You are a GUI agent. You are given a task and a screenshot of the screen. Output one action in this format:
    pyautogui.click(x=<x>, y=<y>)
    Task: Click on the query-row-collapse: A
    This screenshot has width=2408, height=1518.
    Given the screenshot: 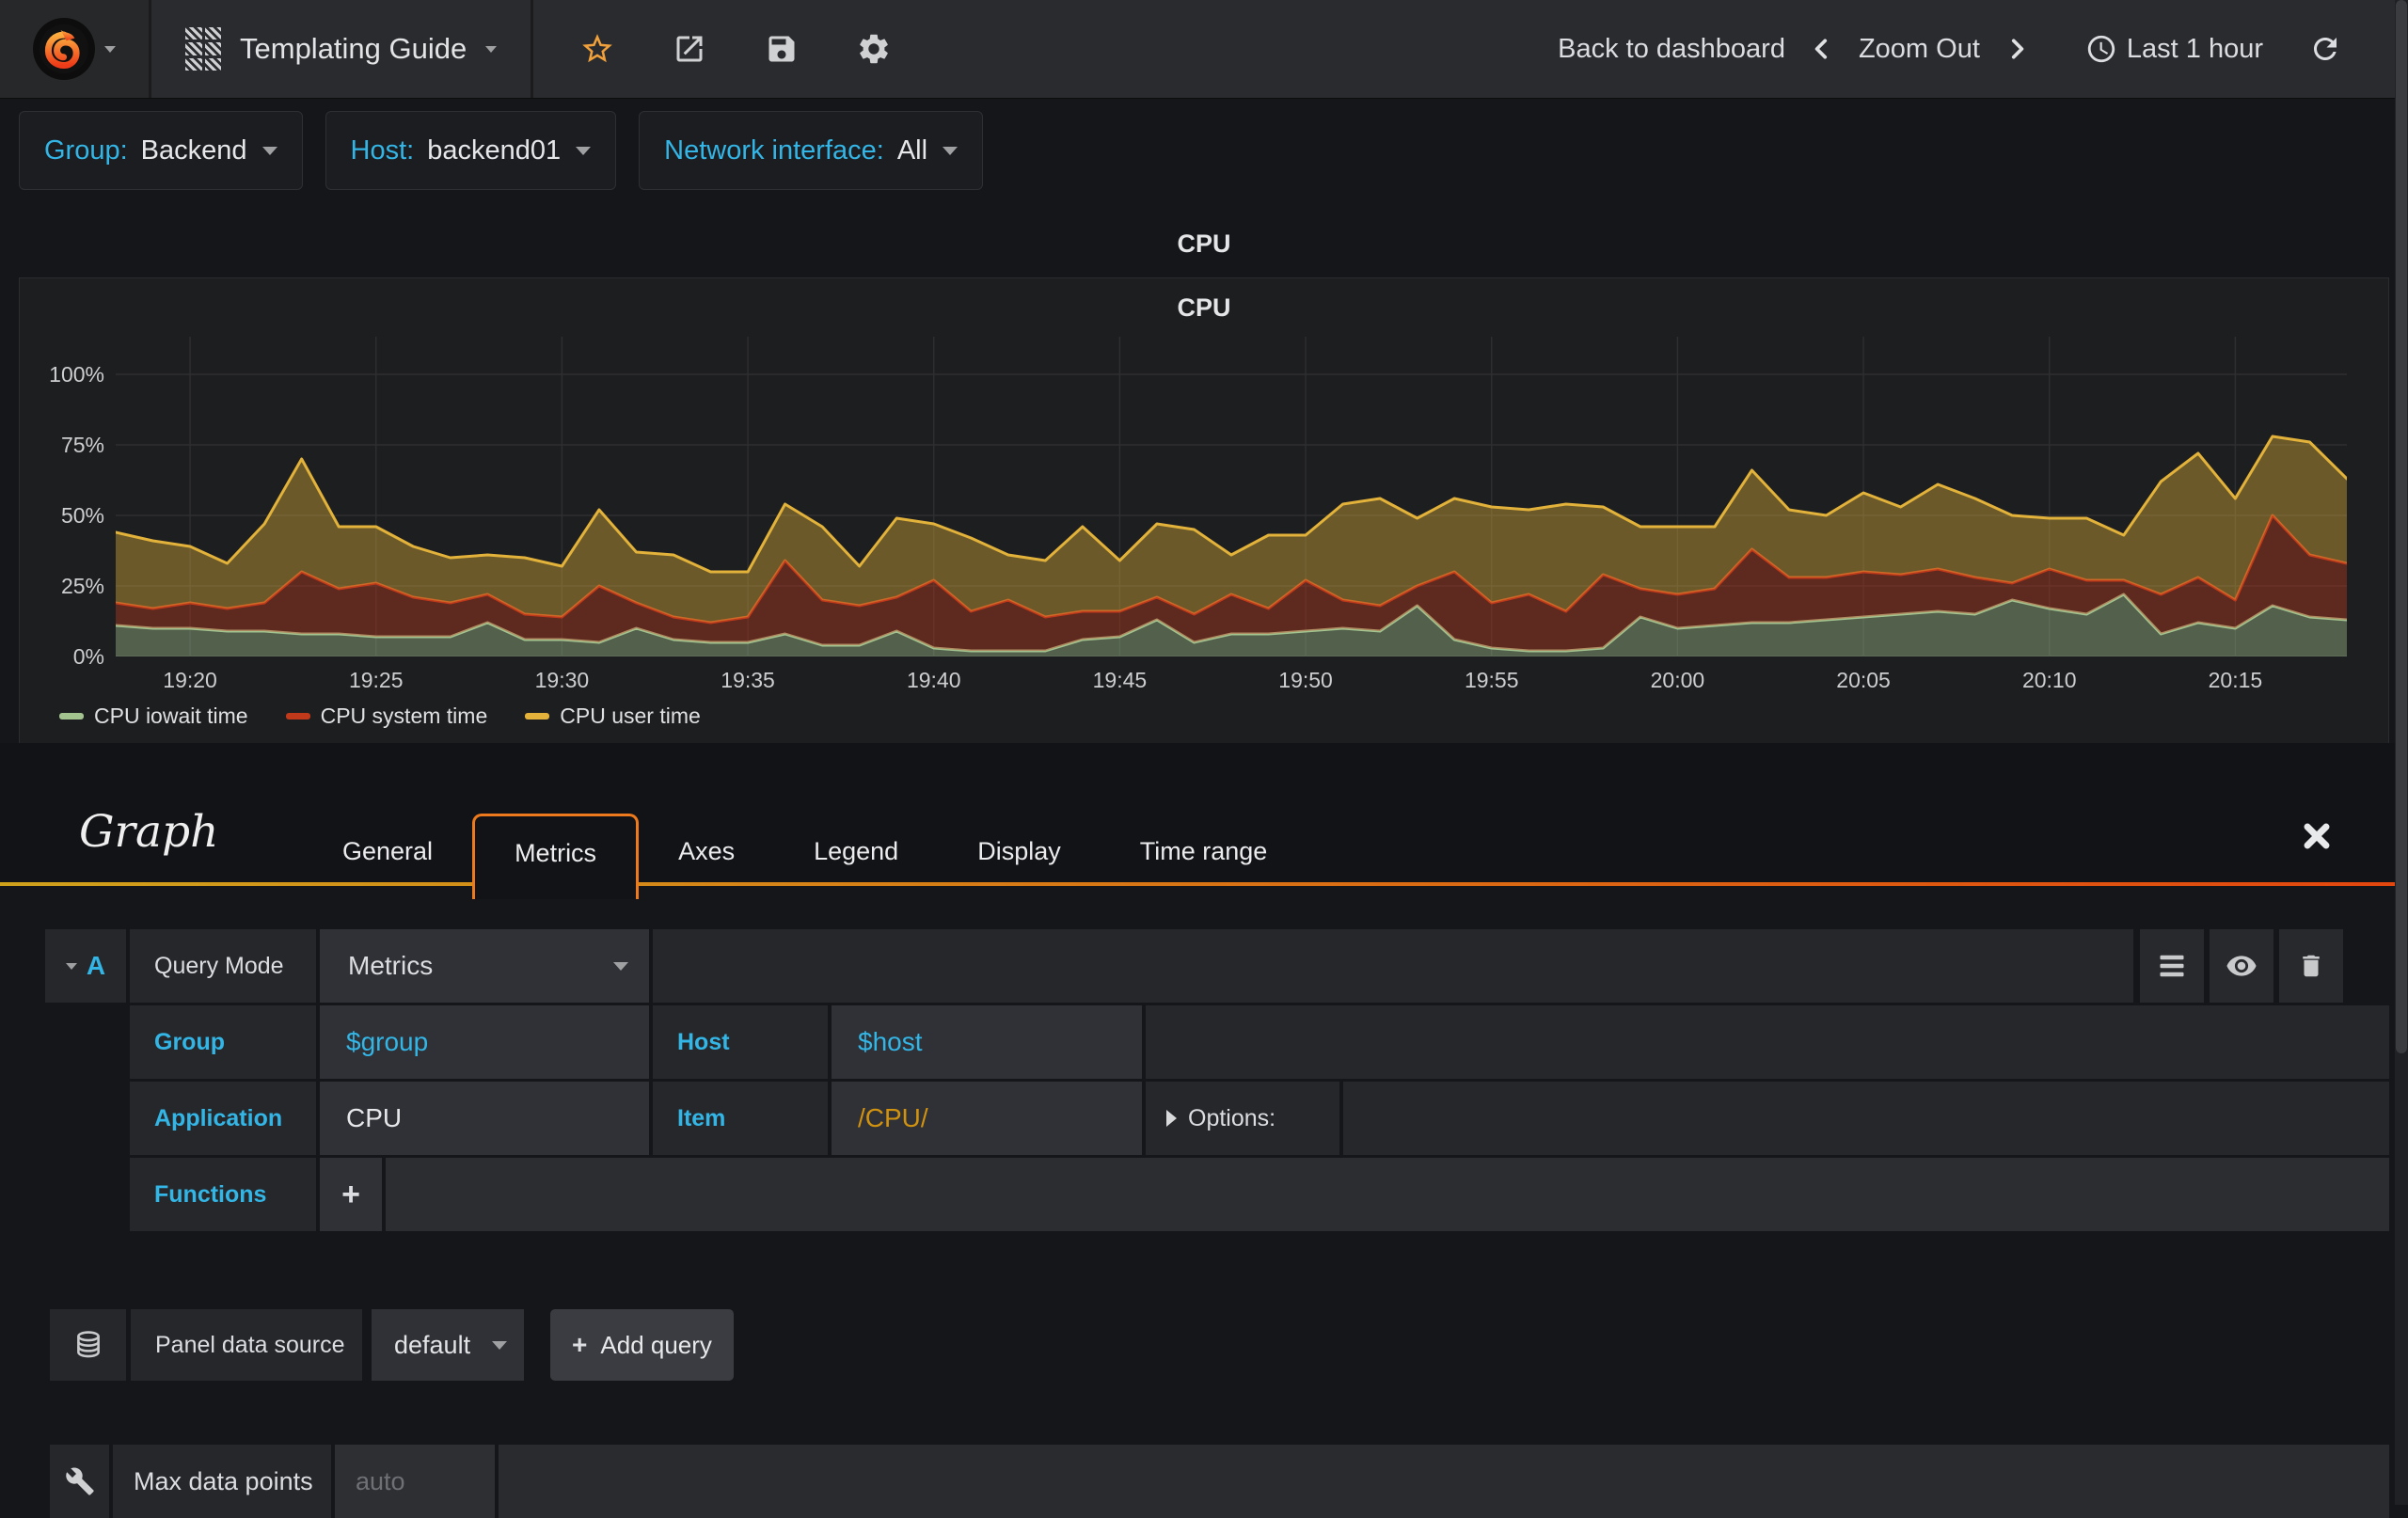 What is the action you would take?
    pyautogui.click(x=86, y=966)
    